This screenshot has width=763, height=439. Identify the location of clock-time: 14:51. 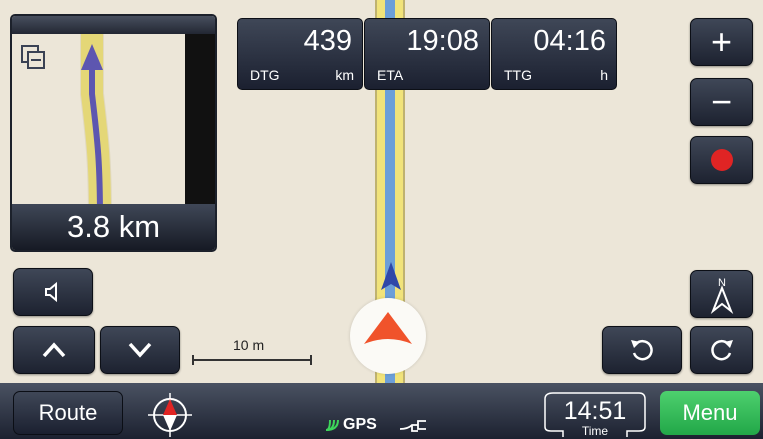
(595, 411).